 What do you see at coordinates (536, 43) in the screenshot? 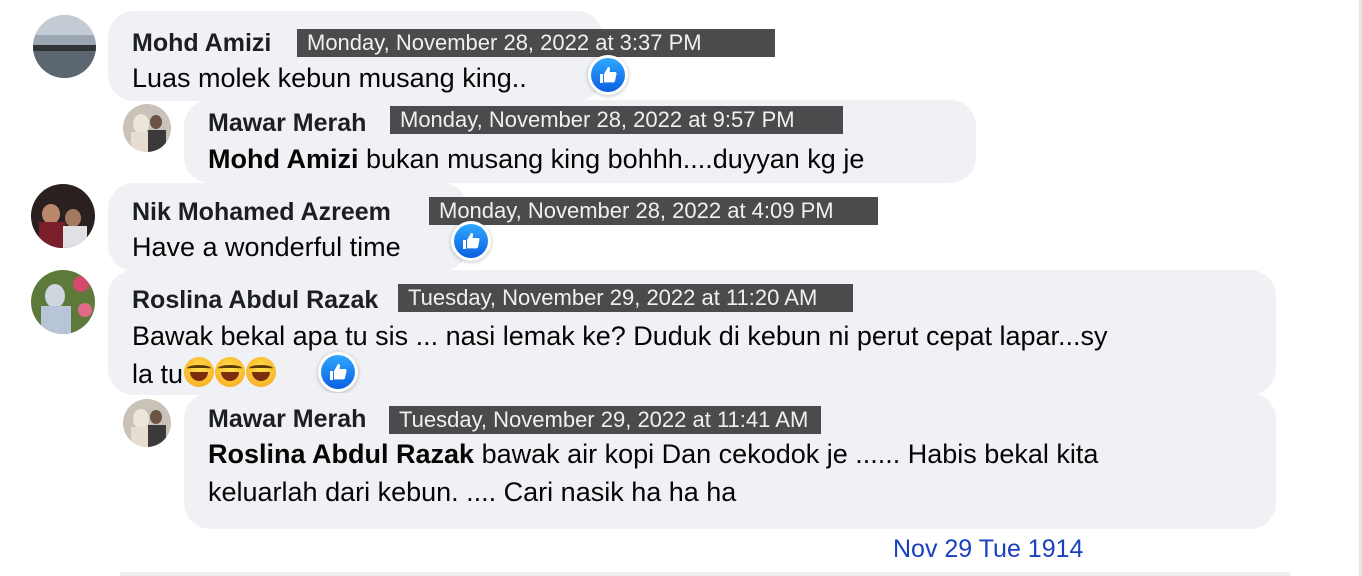
I see `comment-timestamp: Monday, November 28, 2022 at 3:37 PM` at bounding box center [536, 43].